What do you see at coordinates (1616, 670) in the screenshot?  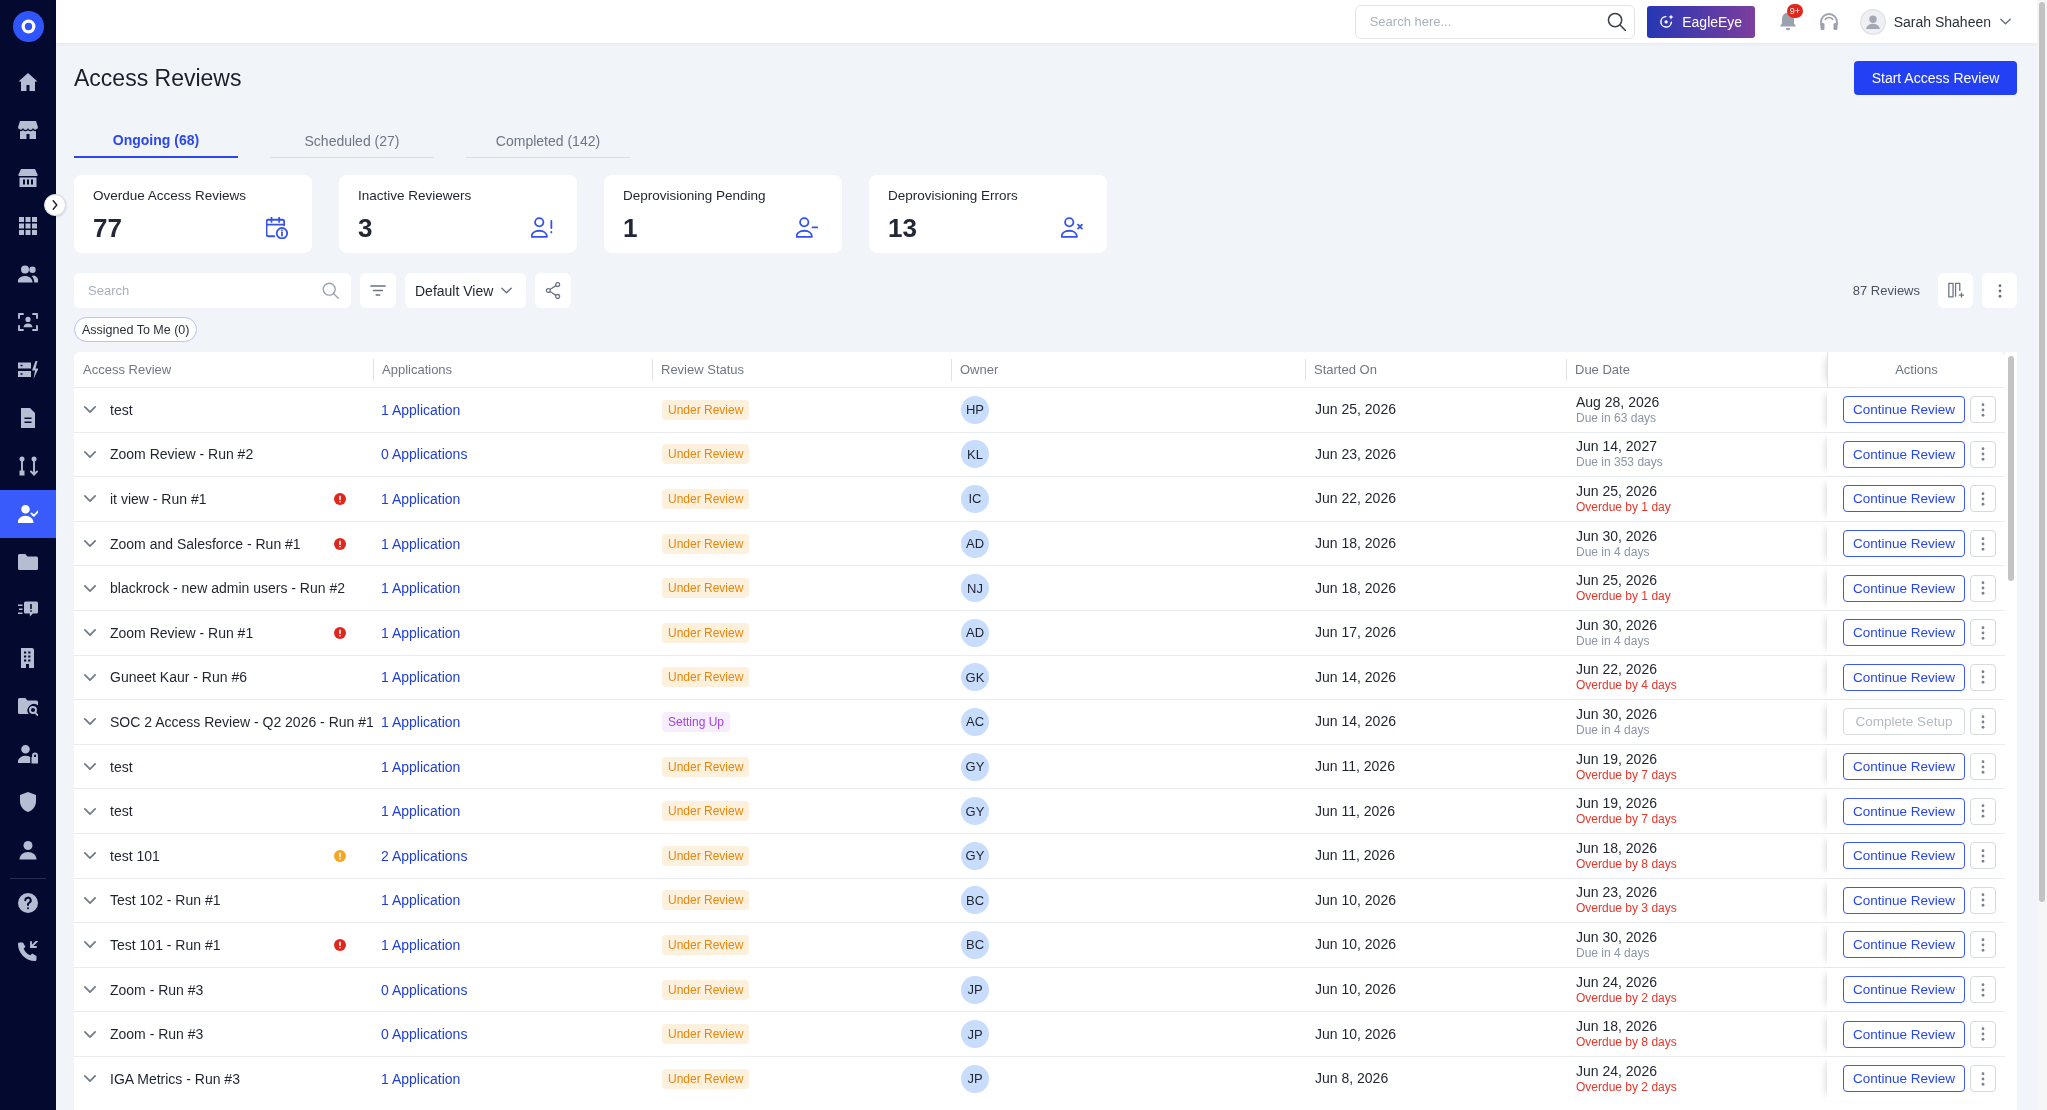 I see `due-date: Jun 22, 2026` at bounding box center [1616, 670].